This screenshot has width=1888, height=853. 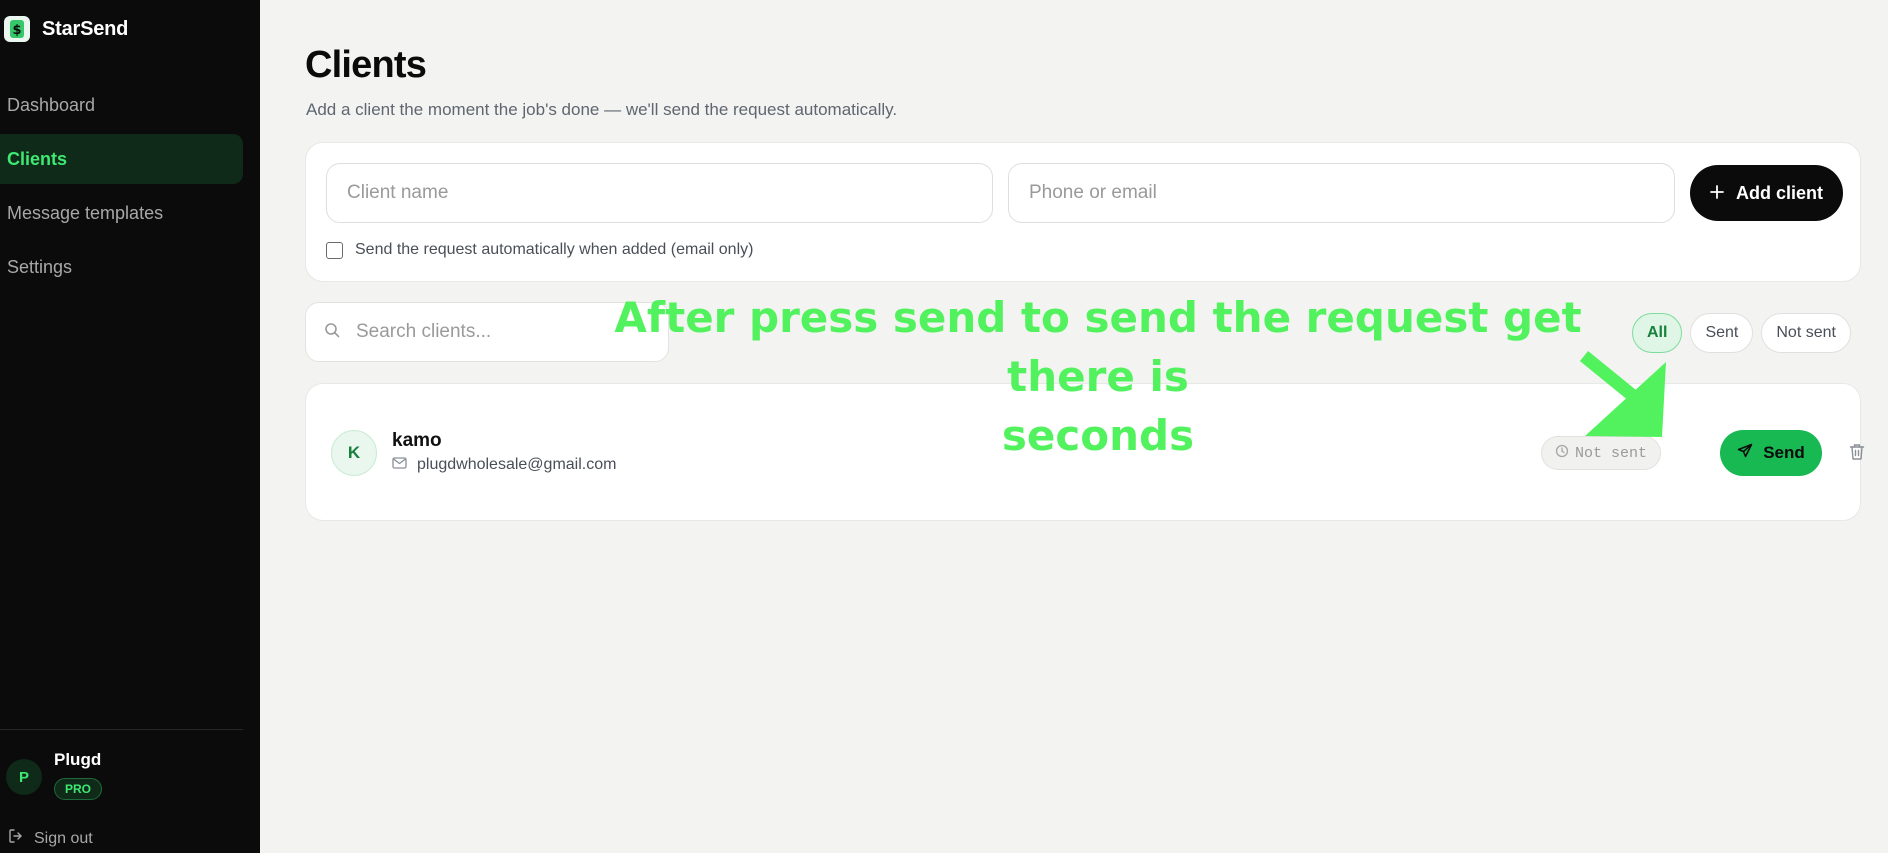 What do you see at coordinates (334, 250) in the screenshot?
I see `auto-send-checkbox` at bounding box center [334, 250].